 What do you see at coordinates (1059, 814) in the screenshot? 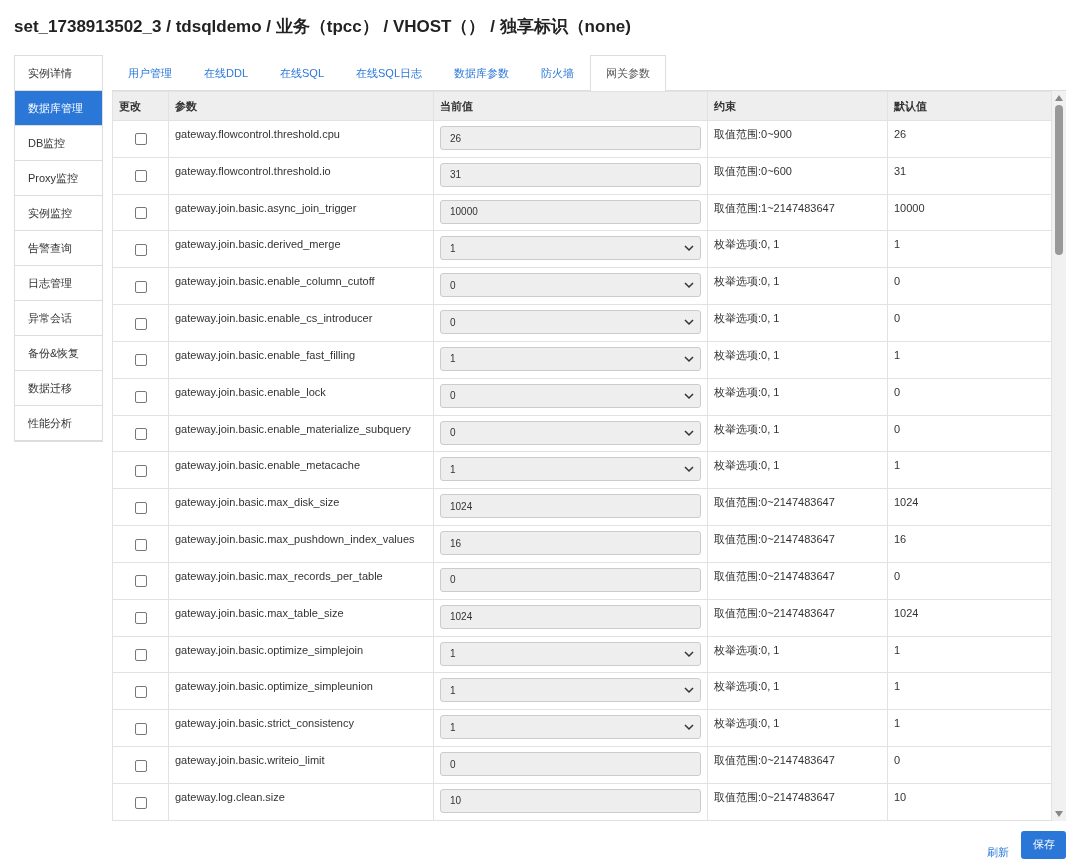
I see `scroll-down-icon` at bounding box center [1059, 814].